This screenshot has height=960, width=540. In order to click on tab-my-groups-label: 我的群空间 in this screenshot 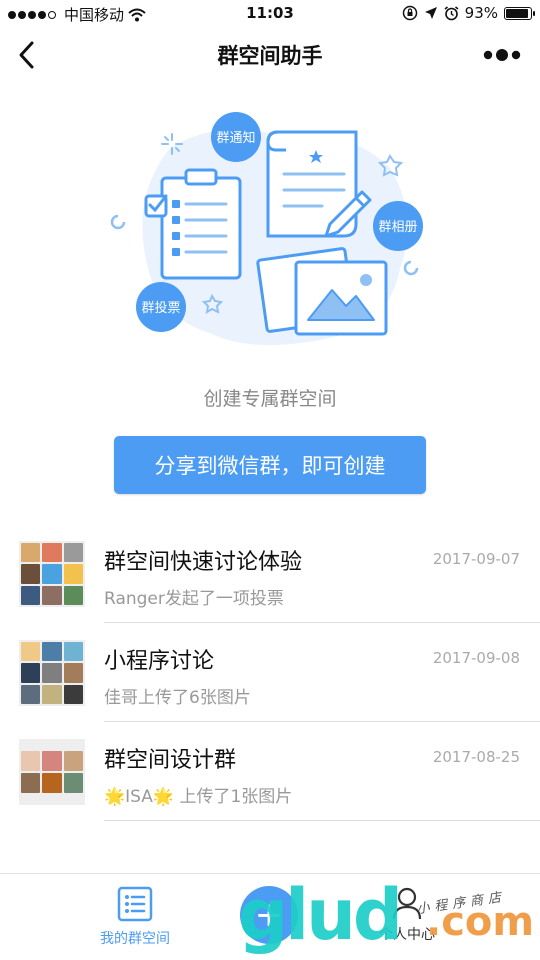, I will do `click(135, 939)`.